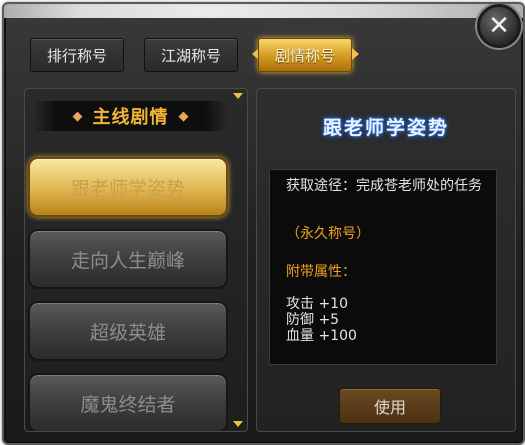 The image size is (525, 445). I want to click on tab-label: 江湖称号, so click(190, 55).